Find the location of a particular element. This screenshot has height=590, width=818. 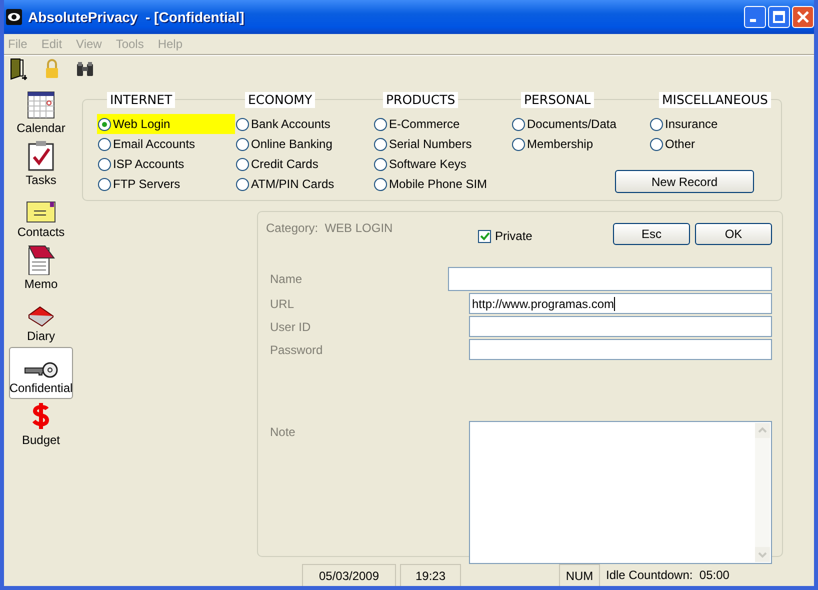

category-radio: Documents/Data is located at coordinates (580, 124).